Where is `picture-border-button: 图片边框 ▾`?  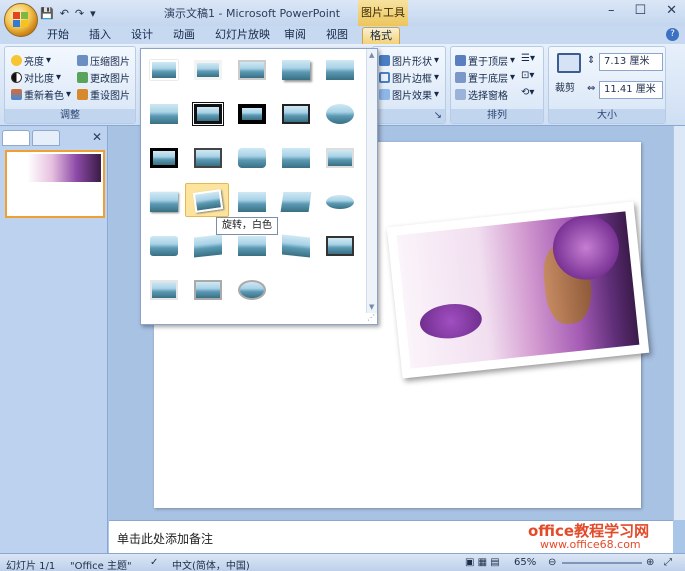
picture-border-button: 图片边框 ▾ is located at coordinates (409, 77).